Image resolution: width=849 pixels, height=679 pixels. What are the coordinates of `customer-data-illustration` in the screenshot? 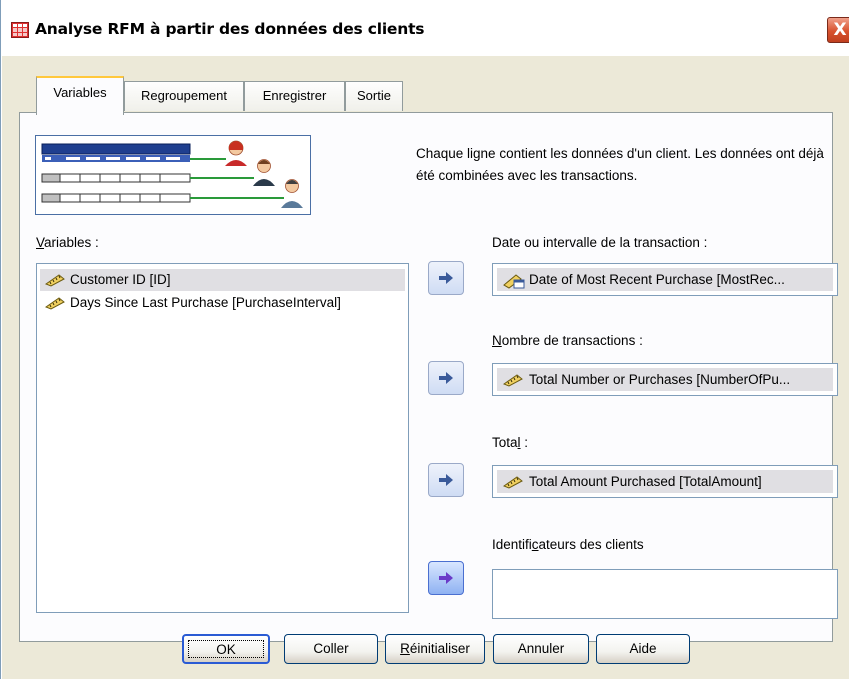 It's located at (173, 175).